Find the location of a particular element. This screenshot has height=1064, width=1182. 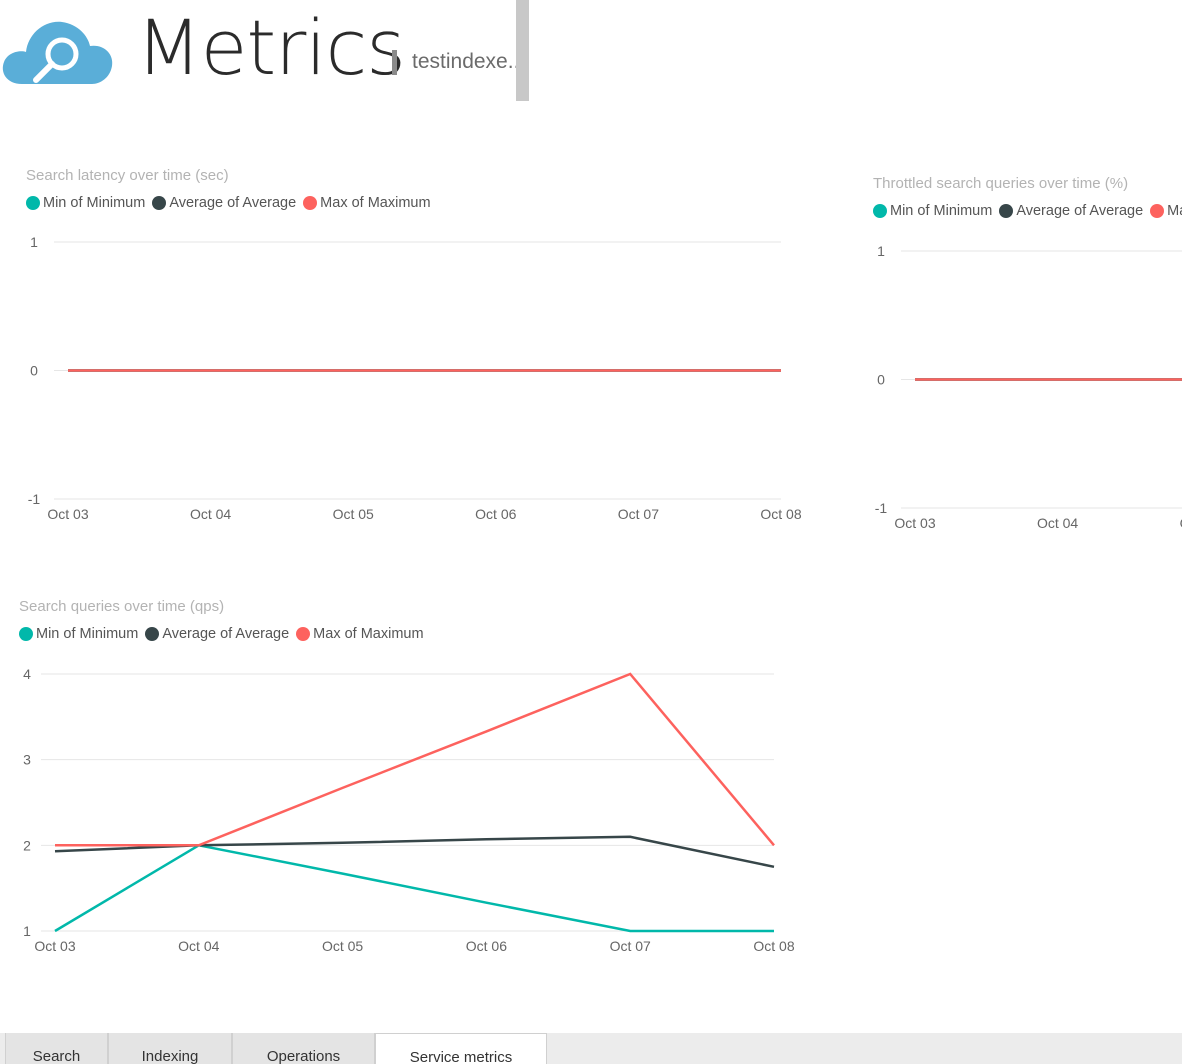

title-separator is located at coordinates (394, 62).